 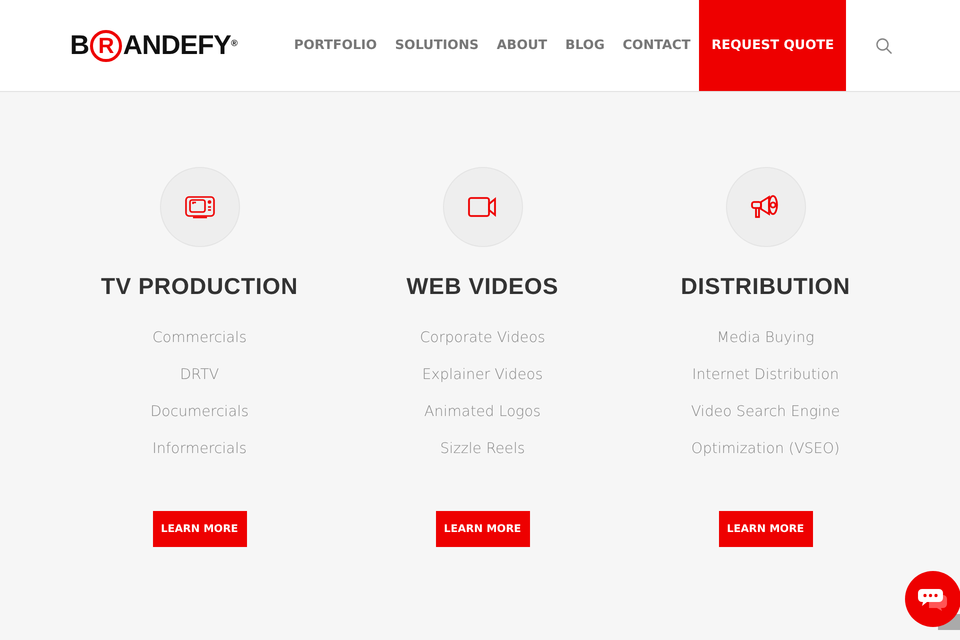 What do you see at coordinates (482, 375) in the screenshot?
I see `service-item: Explainer Videos` at bounding box center [482, 375].